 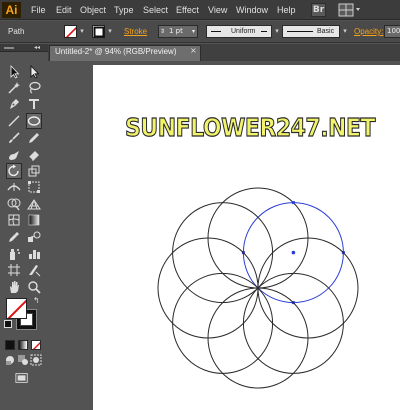 What do you see at coordinates (293, 252) in the screenshot?
I see `selection-center-point` at bounding box center [293, 252].